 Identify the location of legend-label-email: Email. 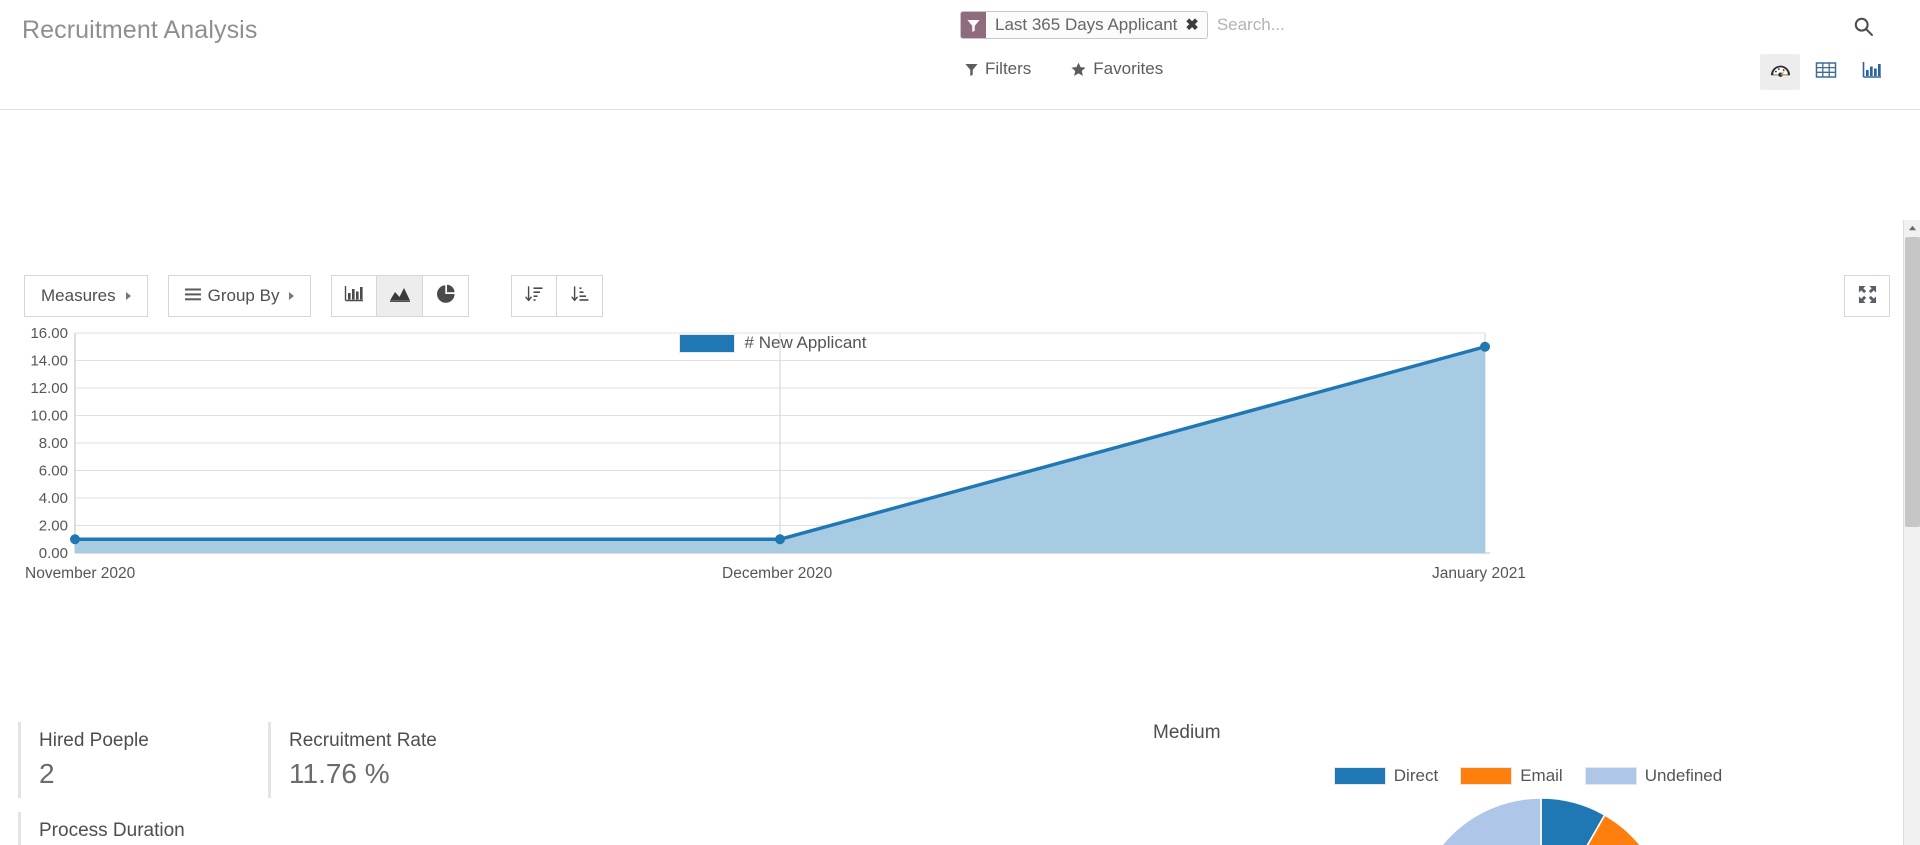
(1541, 775).